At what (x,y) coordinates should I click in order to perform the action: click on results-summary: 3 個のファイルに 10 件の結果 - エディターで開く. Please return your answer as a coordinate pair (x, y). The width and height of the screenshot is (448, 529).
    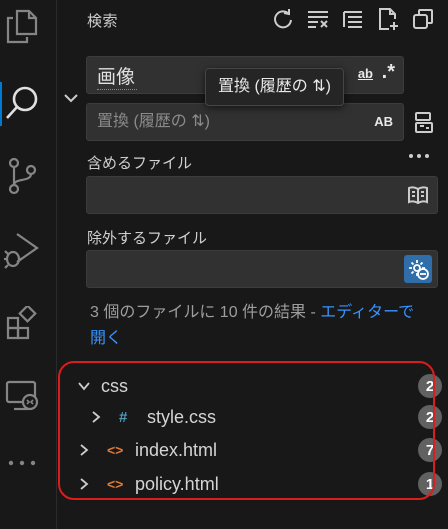
    Looking at the image, I should click on (257, 326).